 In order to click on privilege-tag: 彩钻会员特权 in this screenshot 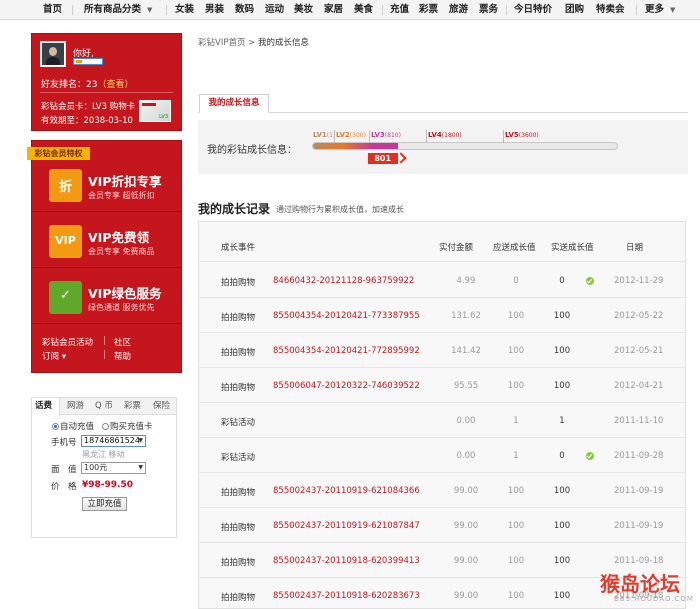, I will do `click(58, 153)`.